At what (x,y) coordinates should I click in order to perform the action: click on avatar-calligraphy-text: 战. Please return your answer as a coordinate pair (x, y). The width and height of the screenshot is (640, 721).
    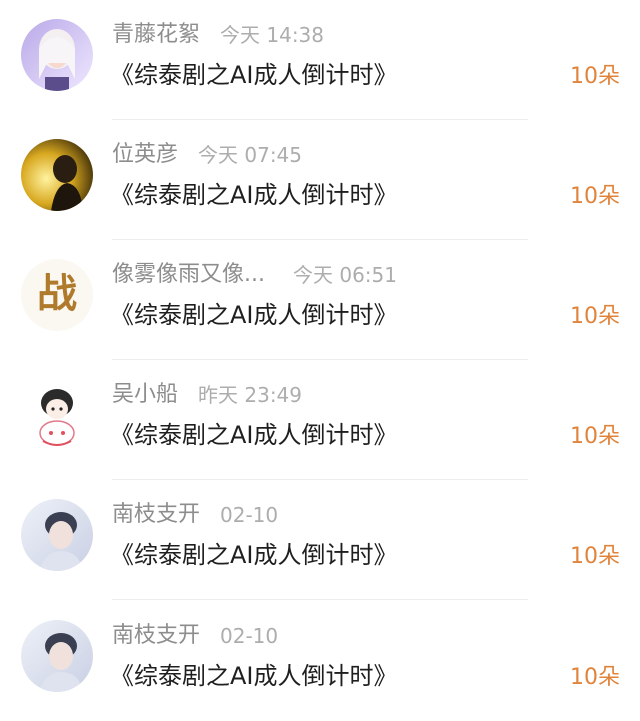
    Looking at the image, I should click on (57, 293).